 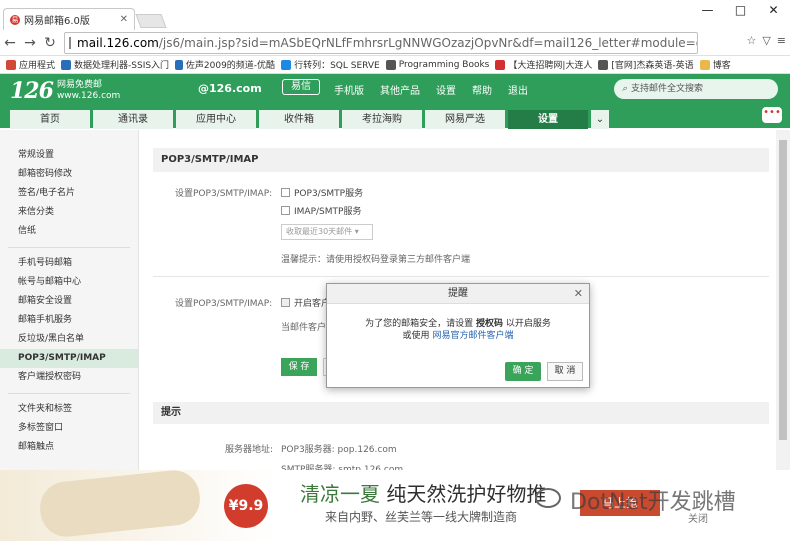 What do you see at coordinates (57, 21) in the screenshot?
I see `tab-title: 网易邮箱6.0版` at bounding box center [57, 21].